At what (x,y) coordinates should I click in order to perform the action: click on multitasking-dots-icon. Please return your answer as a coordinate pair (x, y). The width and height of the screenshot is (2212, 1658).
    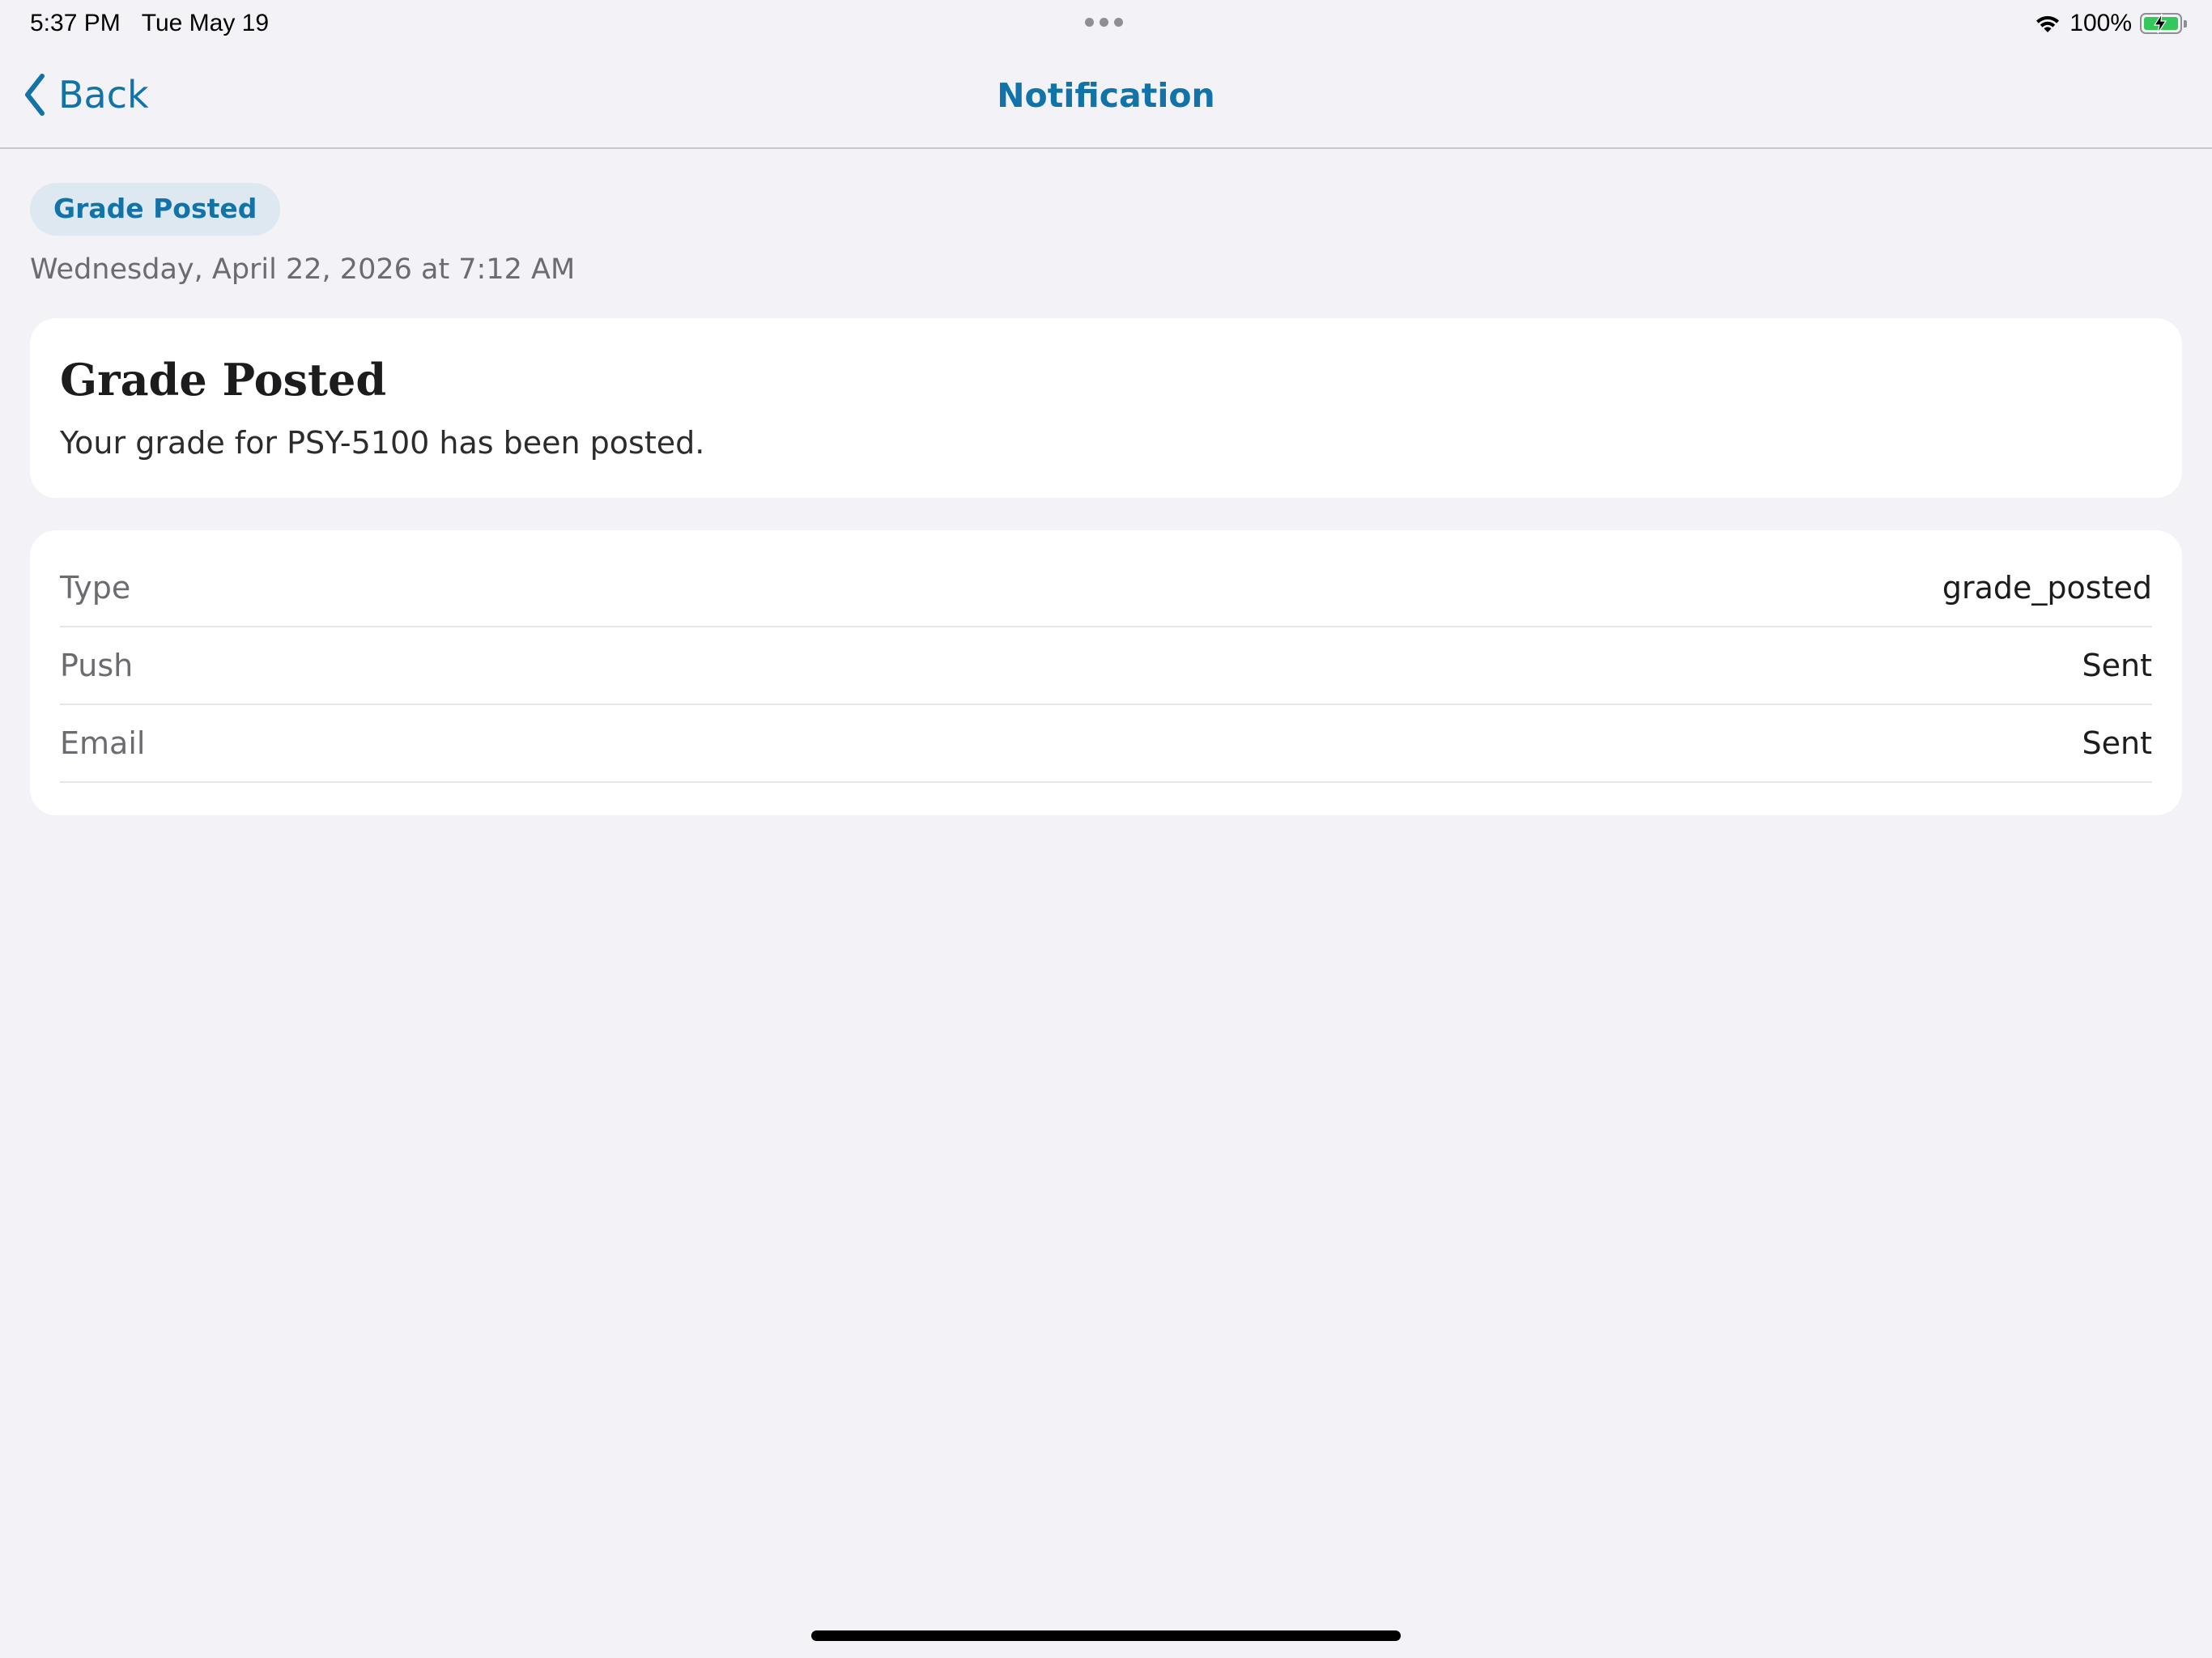
    Looking at the image, I should click on (1104, 22).